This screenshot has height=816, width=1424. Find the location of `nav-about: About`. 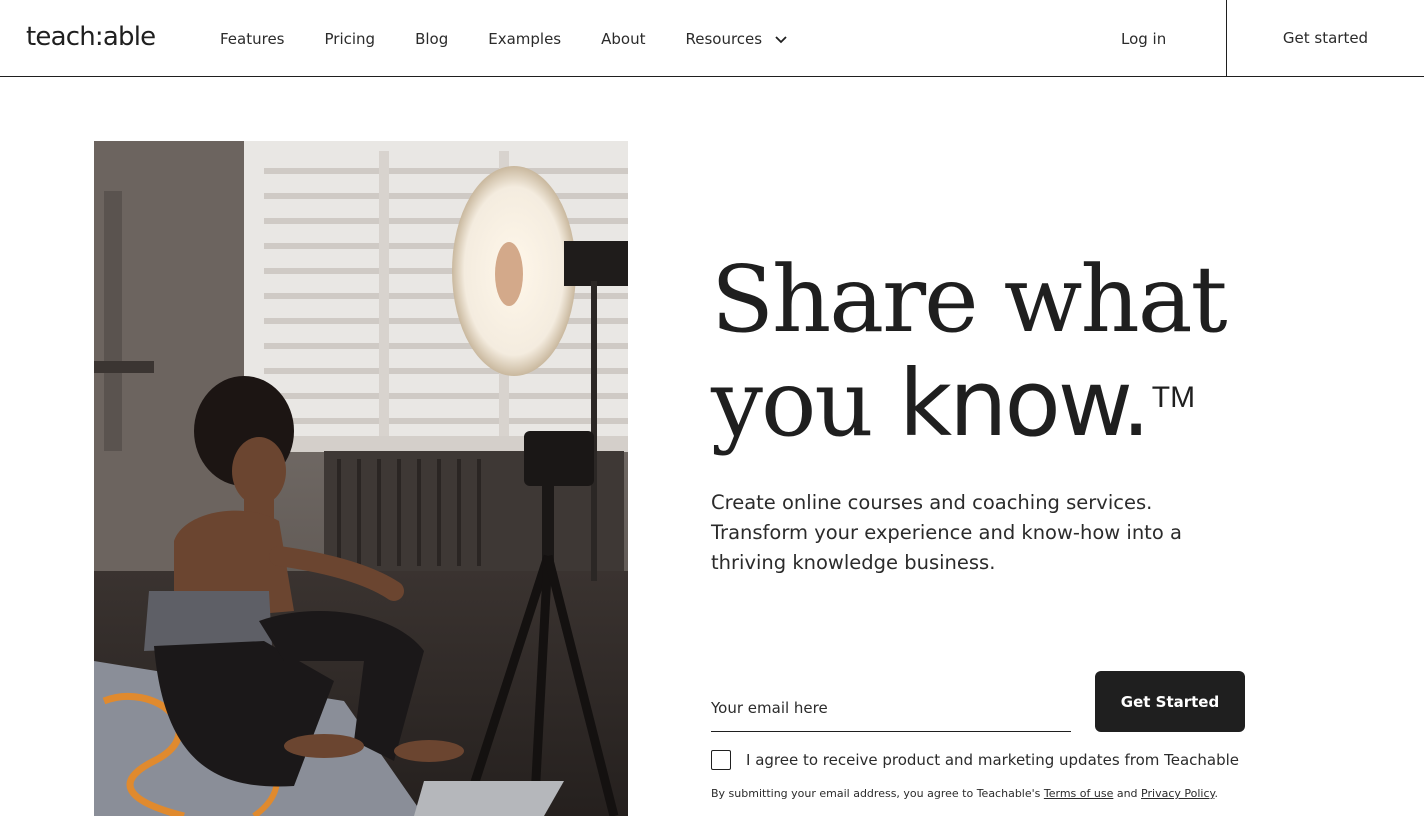

nav-about: About is located at coordinates (623, 39).